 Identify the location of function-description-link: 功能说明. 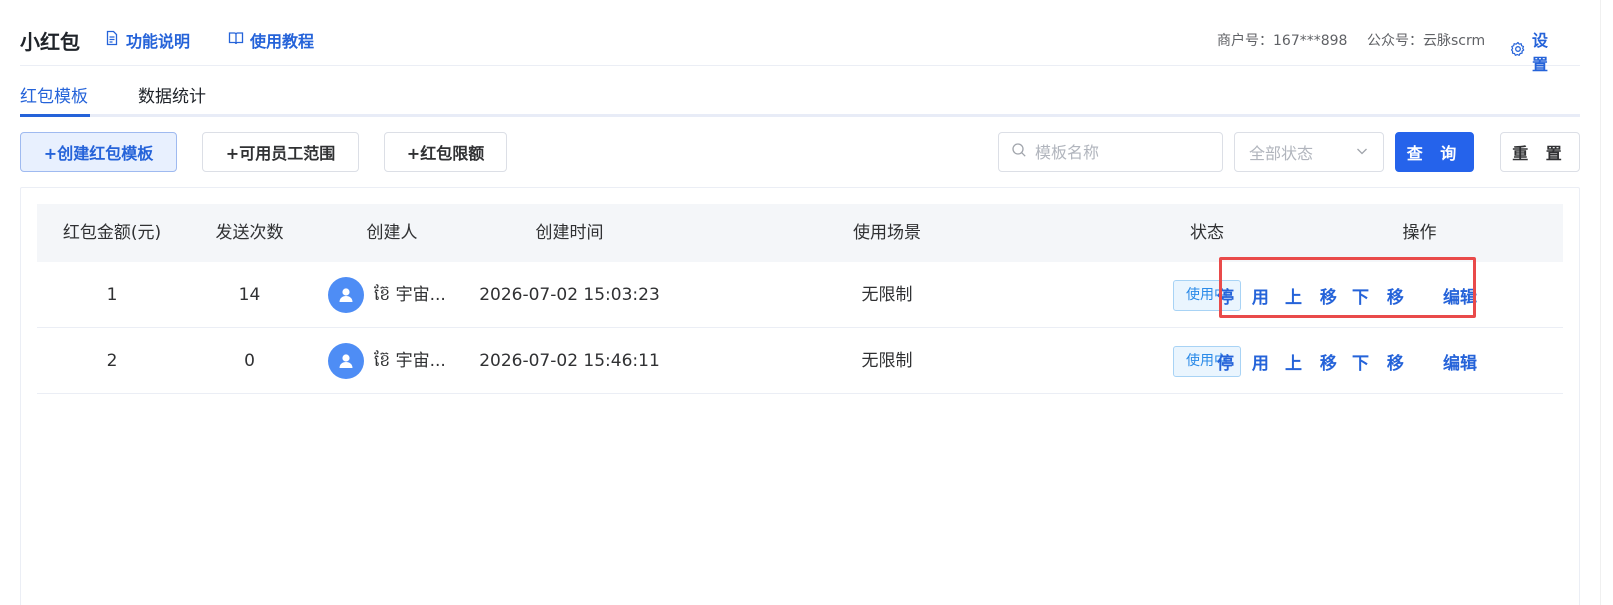
(147, 40).